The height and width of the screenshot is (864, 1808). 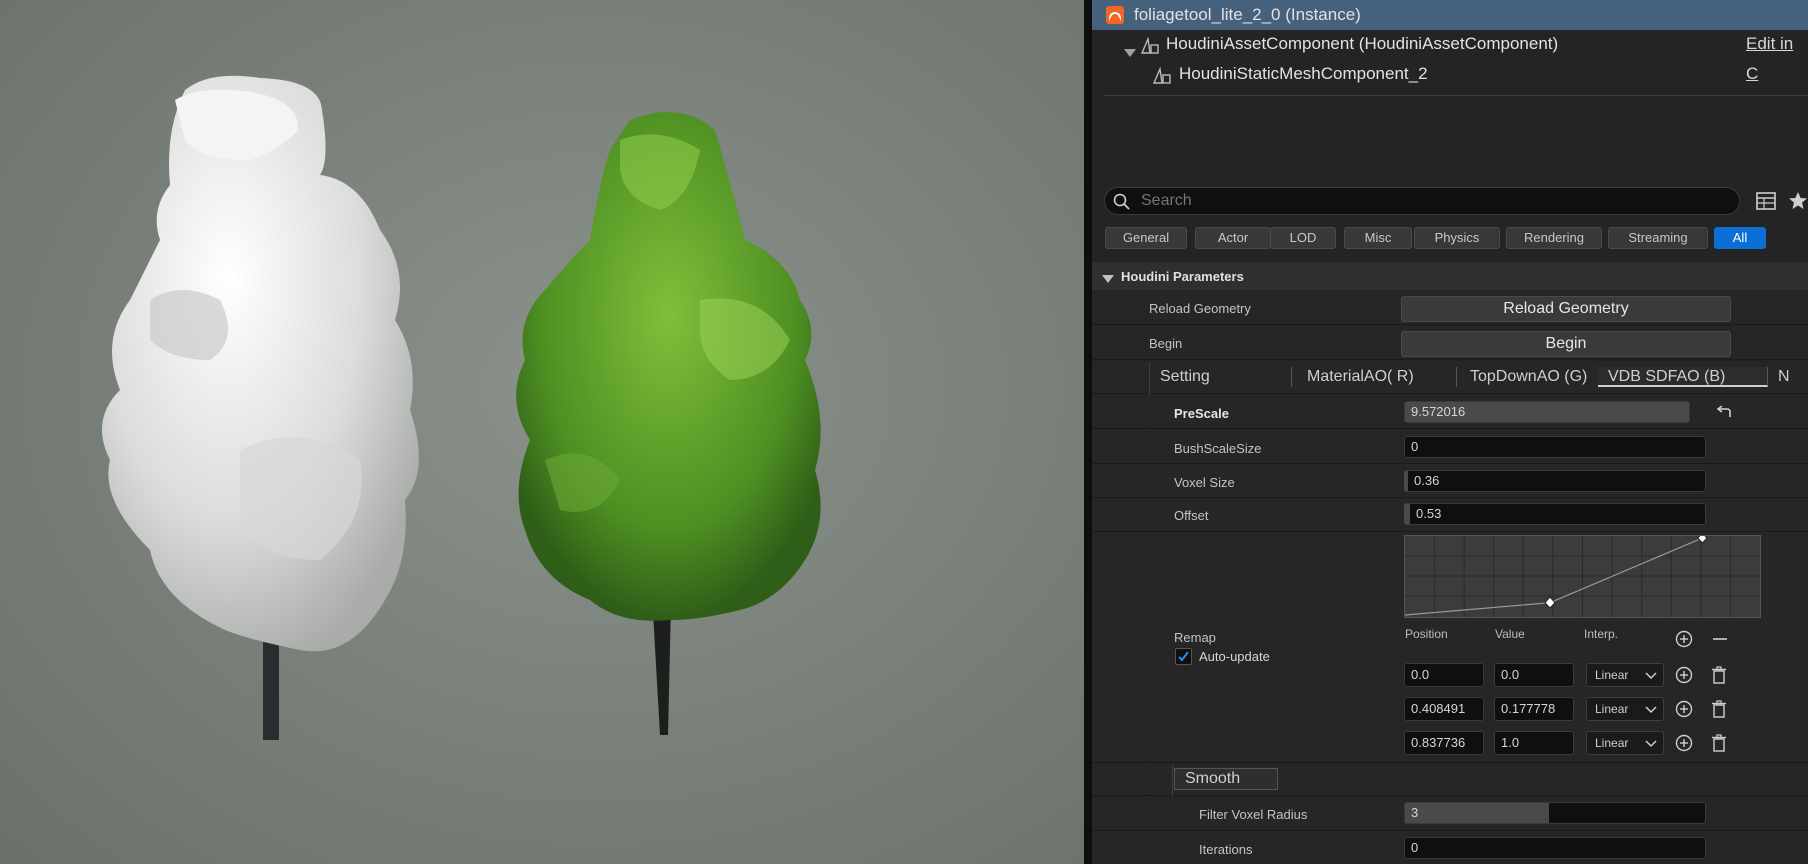 I want to click on ramp-header-position: Position, so click(x=1426, y=634).